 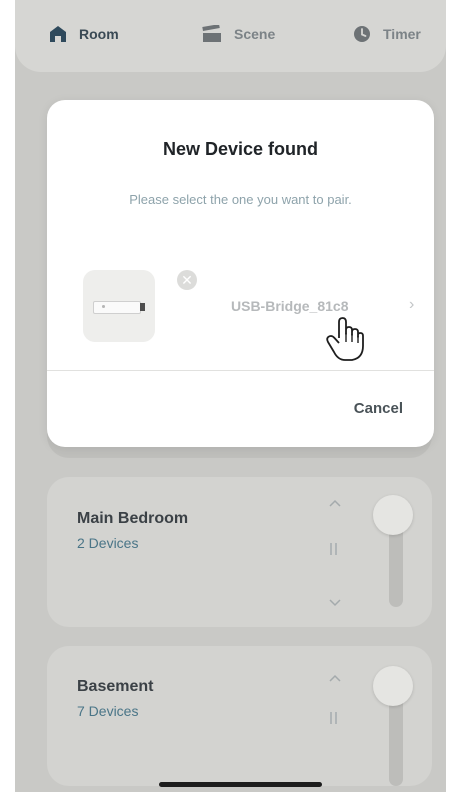 What do you see at coordinates (108, 543) in the screenshot?
I see `room-device-count: 2 Devices` at bounding box center [108, 543].